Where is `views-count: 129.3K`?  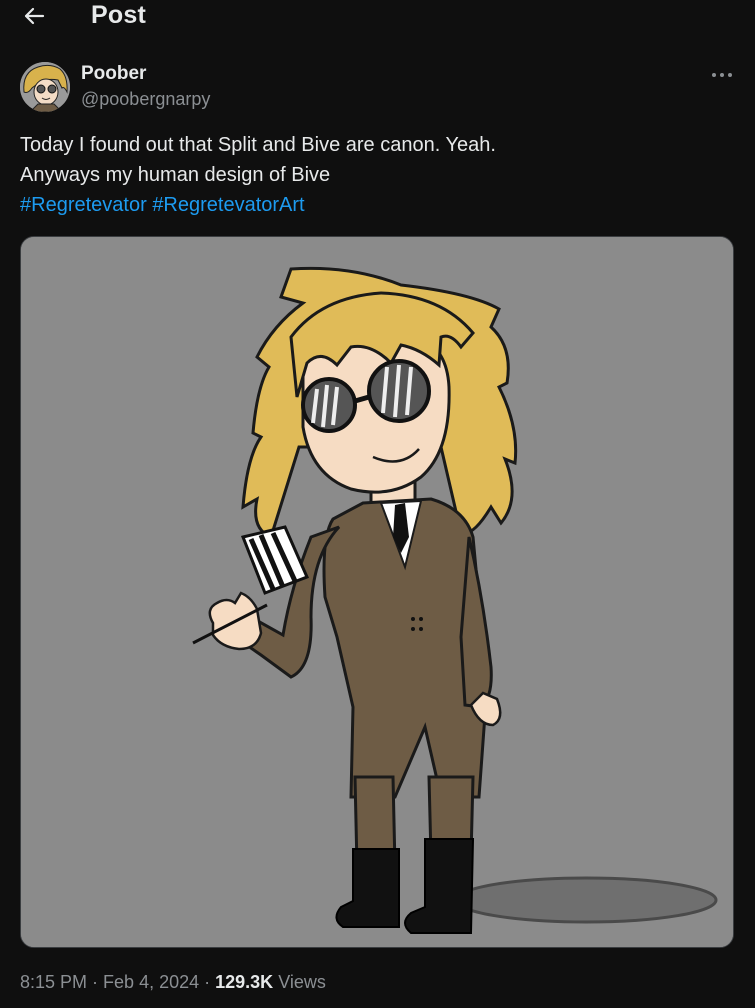
views-count: 129.3K is located at coordinates (244, 982).